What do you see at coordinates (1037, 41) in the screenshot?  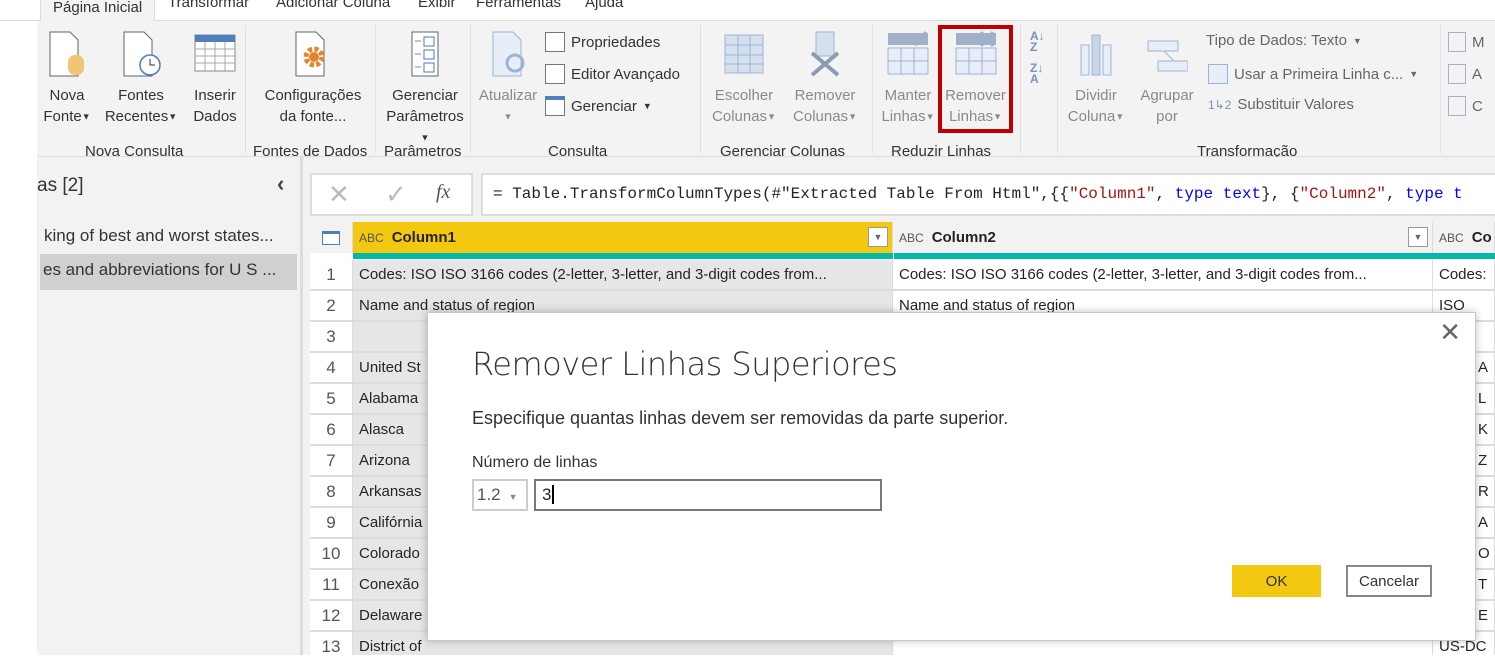 I see `sort-ascending-icon: A↓ Z` at bounding box center [1037, 41].